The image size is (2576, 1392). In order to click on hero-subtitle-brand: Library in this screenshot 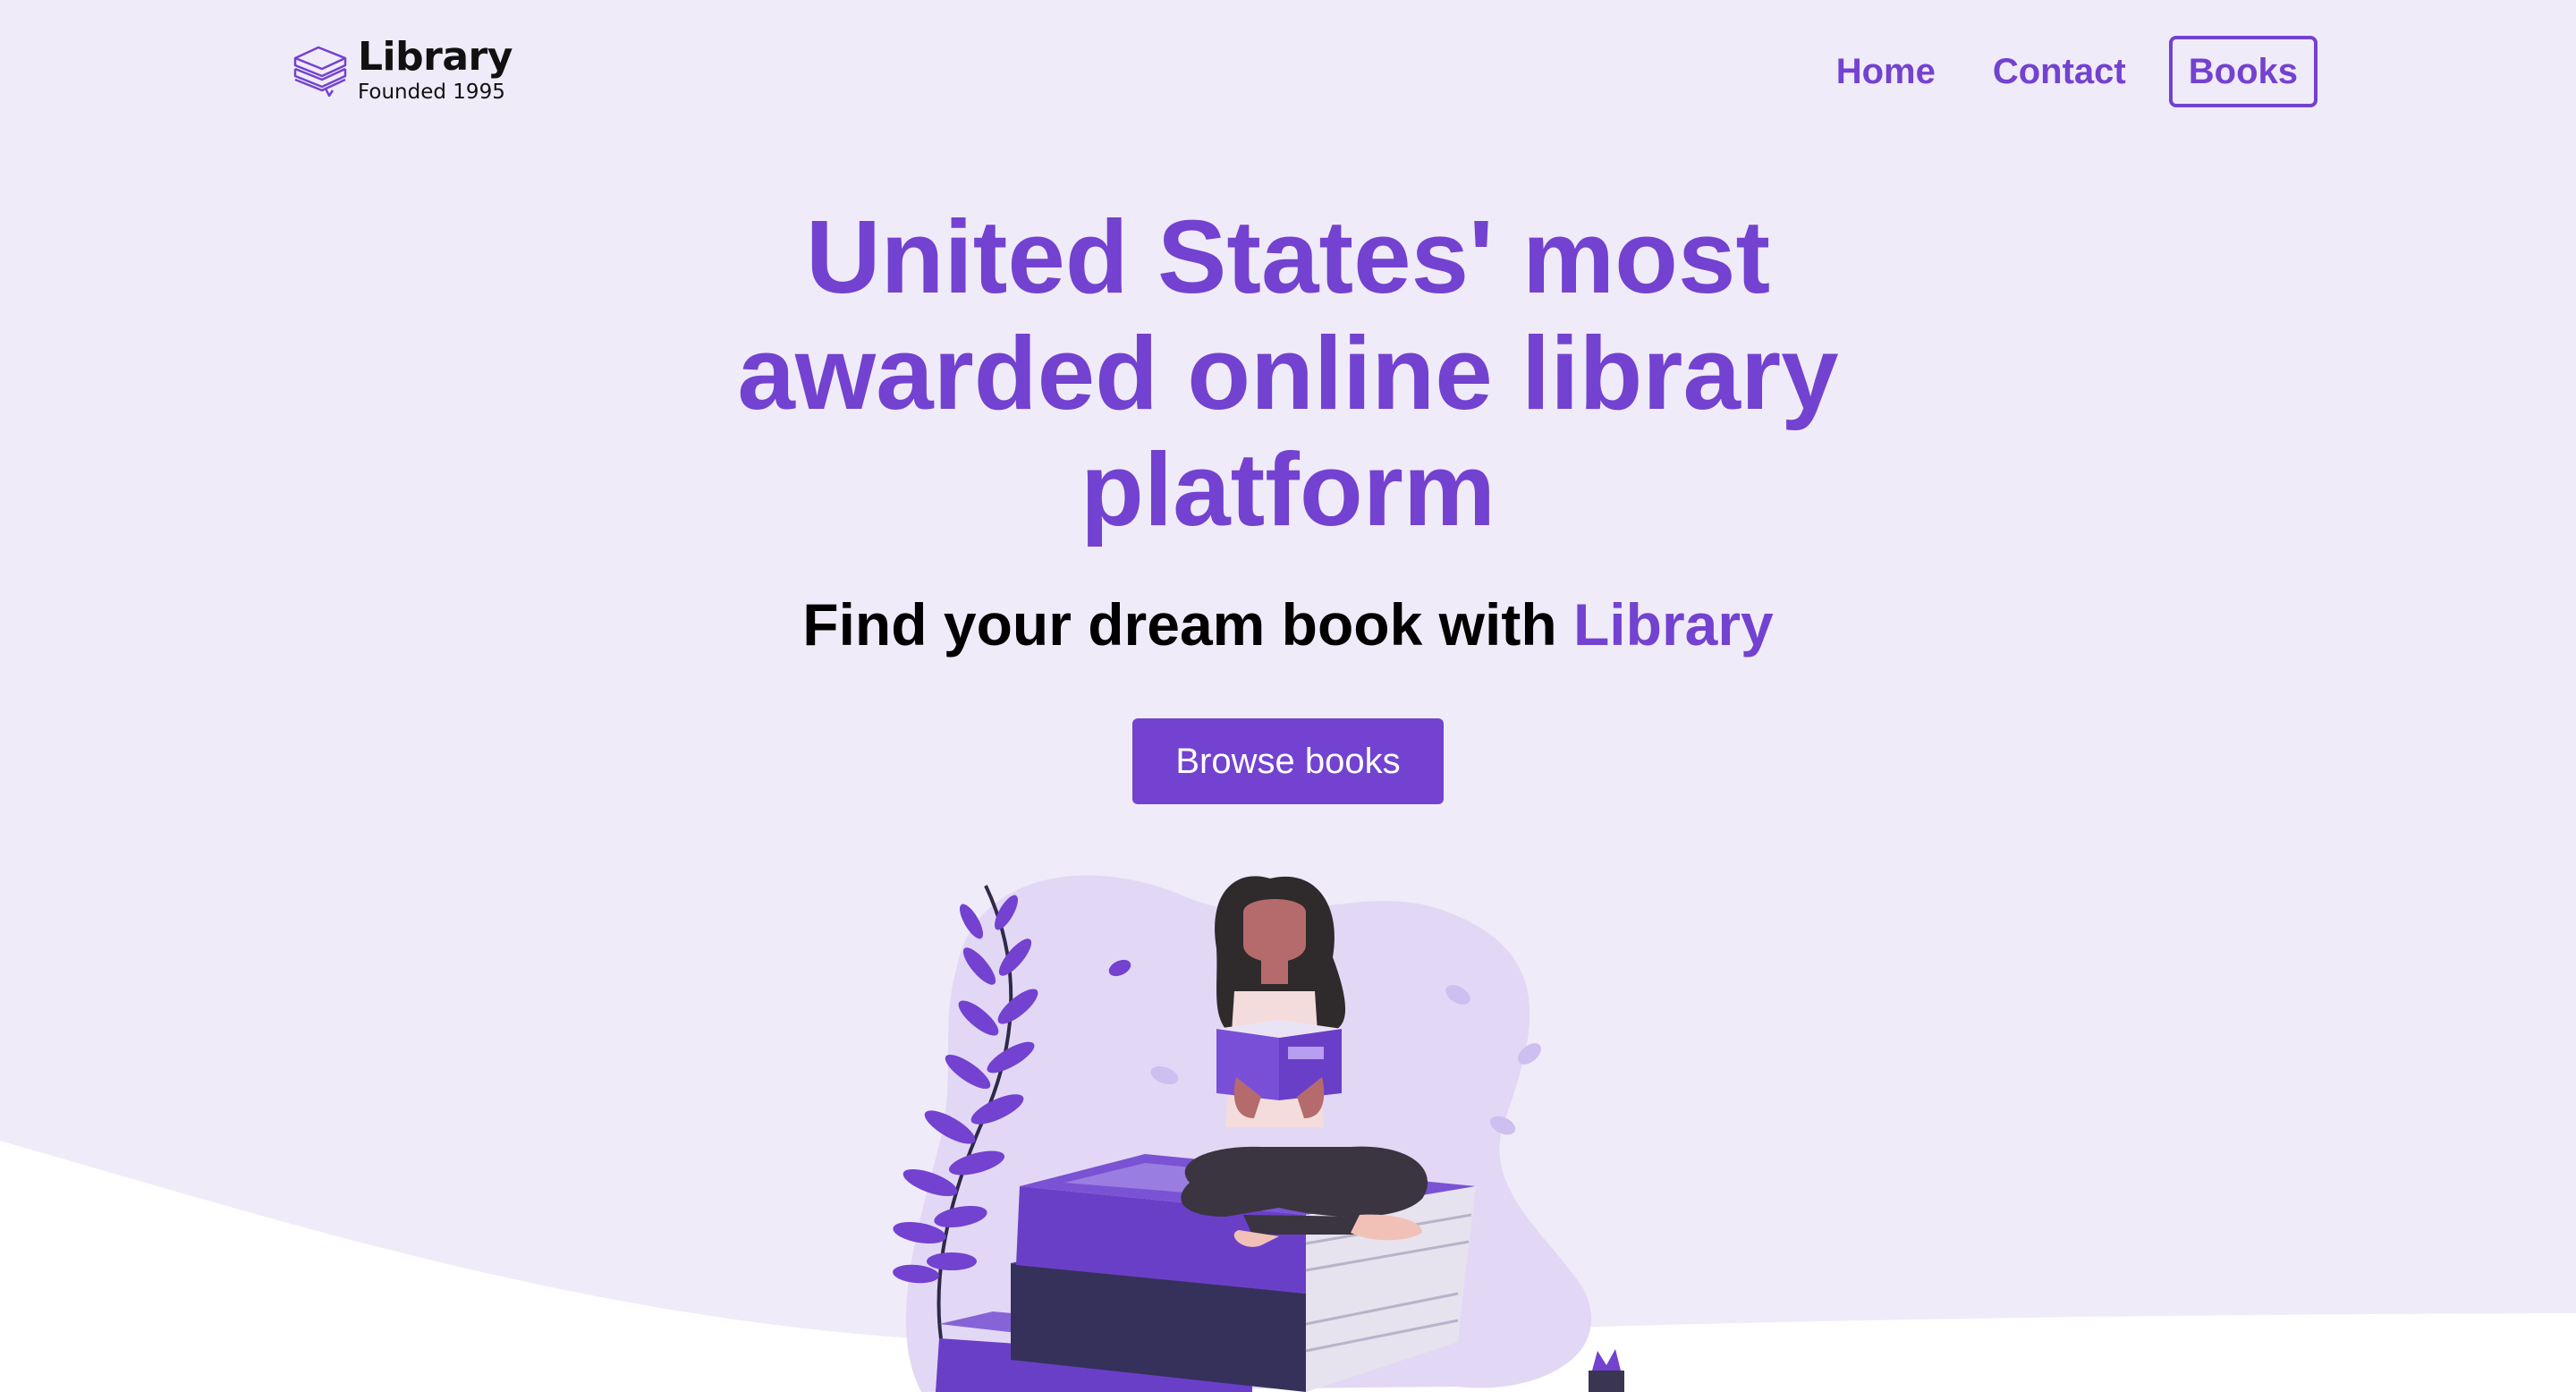, I will do `click(1673, 624)`.